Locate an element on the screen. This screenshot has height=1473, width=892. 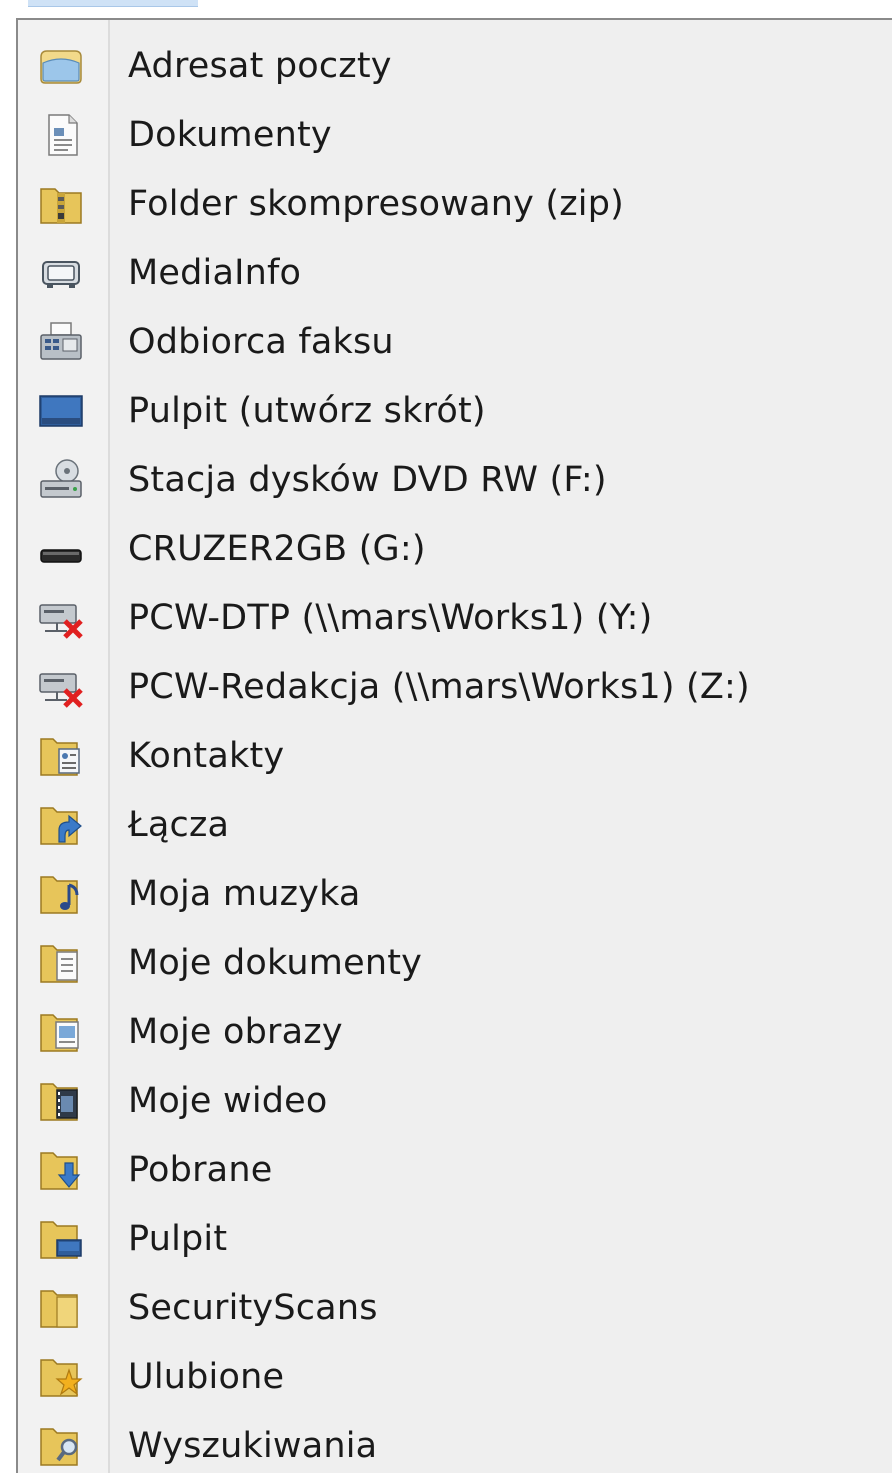
menu-item-label: Stacja dysków DVD RW (F:) is located at coordinates (367, 479).